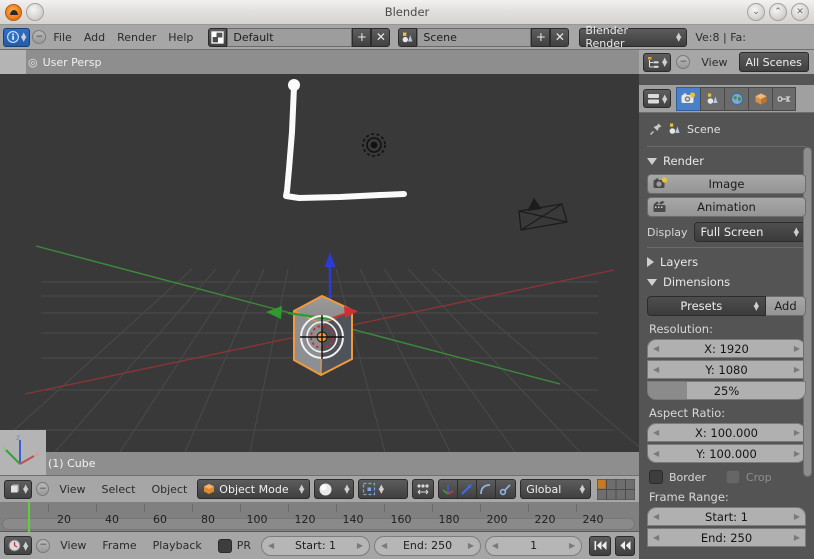  I want to click on rewind-button, so click(625, 545).